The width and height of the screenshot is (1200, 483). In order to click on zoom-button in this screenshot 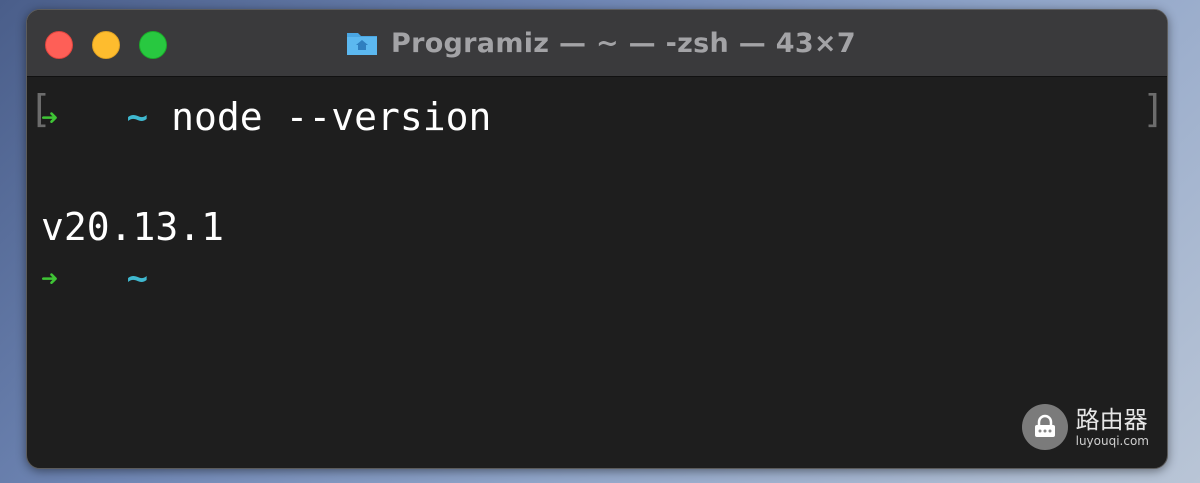, I will do `click(153, 45)`.